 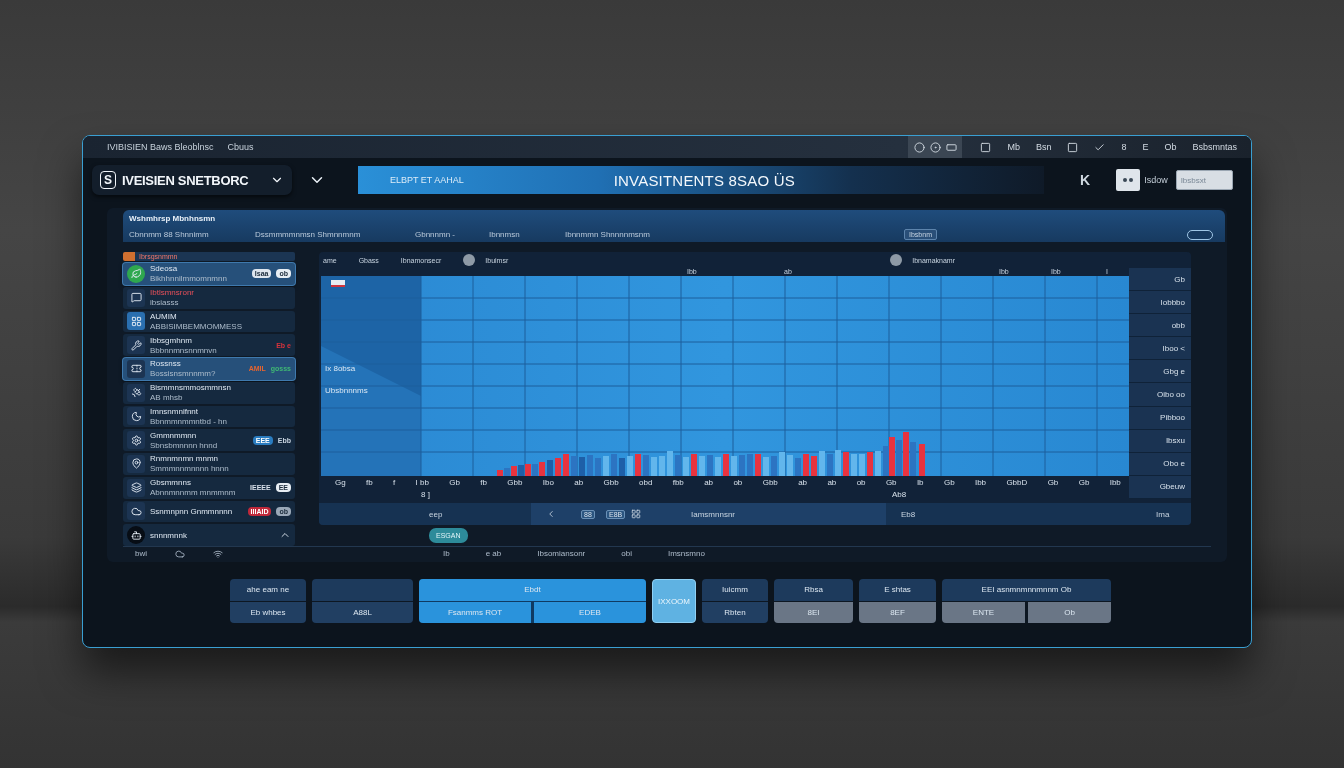 What do you see at coordinates (1017, 482) in the screenshot?
I see `x-axis-label: GbbD` at bounding box center [1017, 482].